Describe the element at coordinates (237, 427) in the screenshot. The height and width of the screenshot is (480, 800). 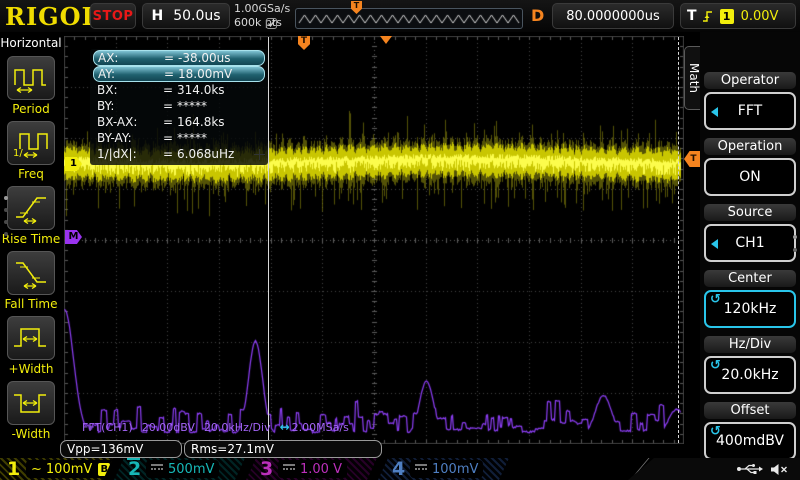
I see `fft-hdiv: 20.0kHz/Div` at that location.